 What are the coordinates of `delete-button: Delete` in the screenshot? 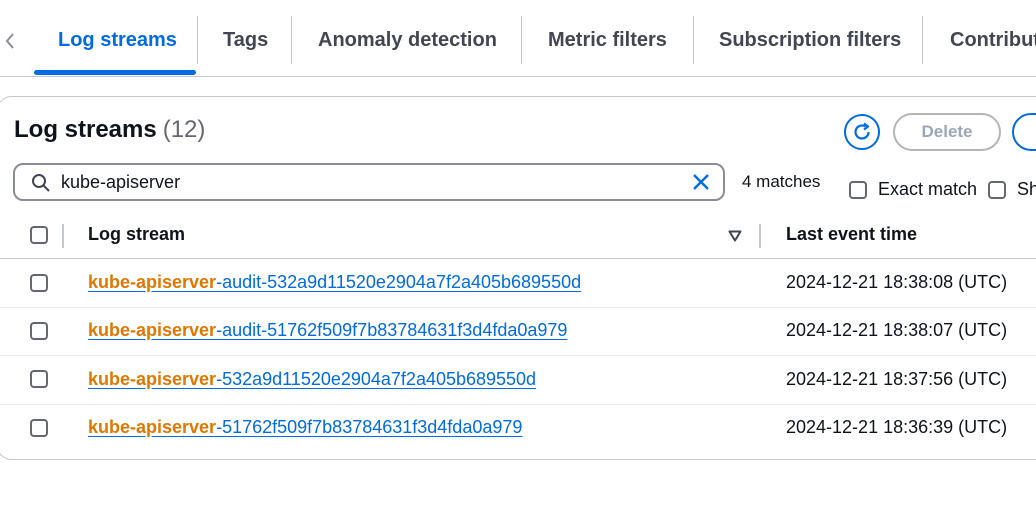 It's located at (947, 132).